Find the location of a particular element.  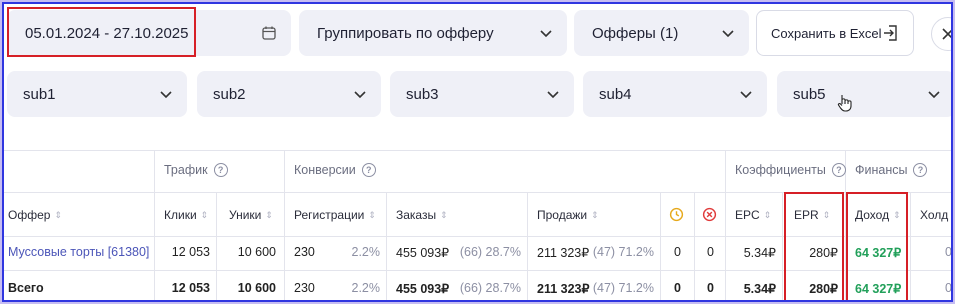

date-range-value: 05.01.2024 - 27.10.2025 is located at coordinates (107, 33).